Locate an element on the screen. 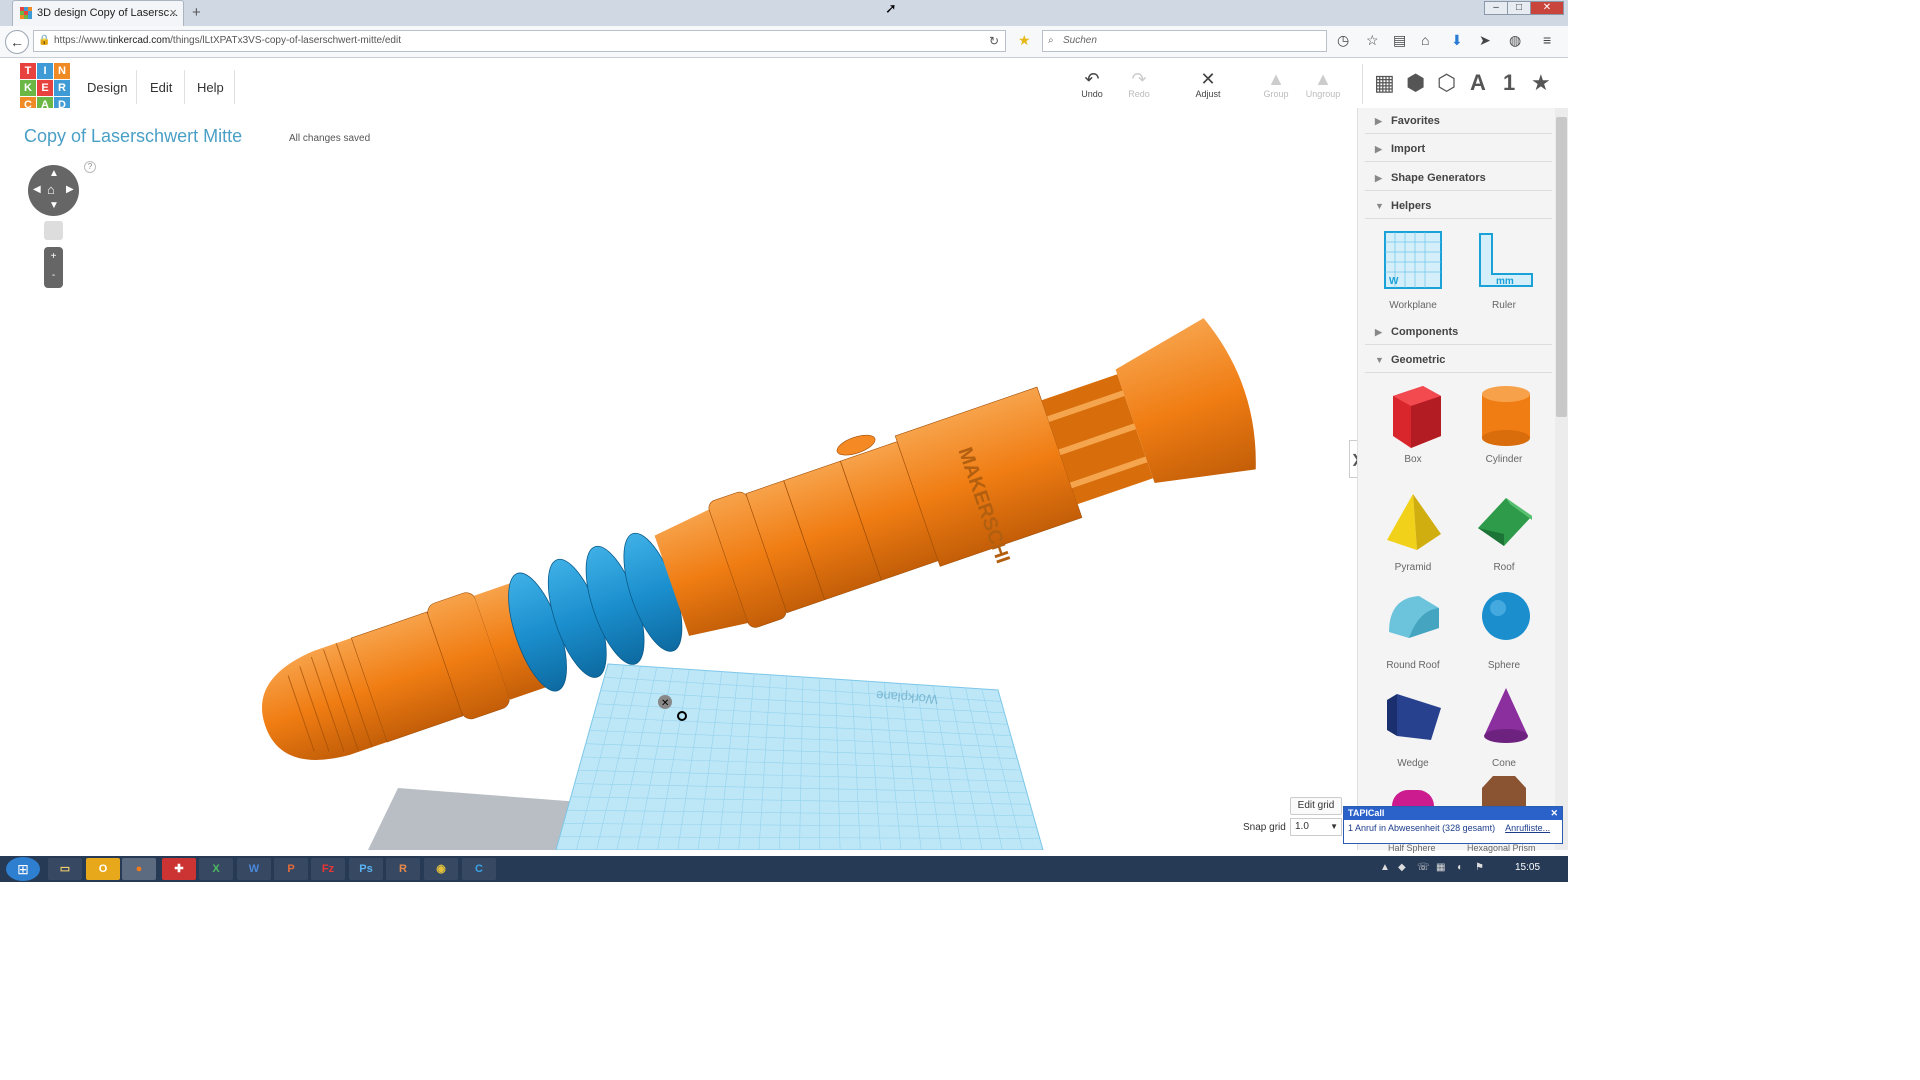  number-tool-icon: 1 is located at coordinates (1509, 83).